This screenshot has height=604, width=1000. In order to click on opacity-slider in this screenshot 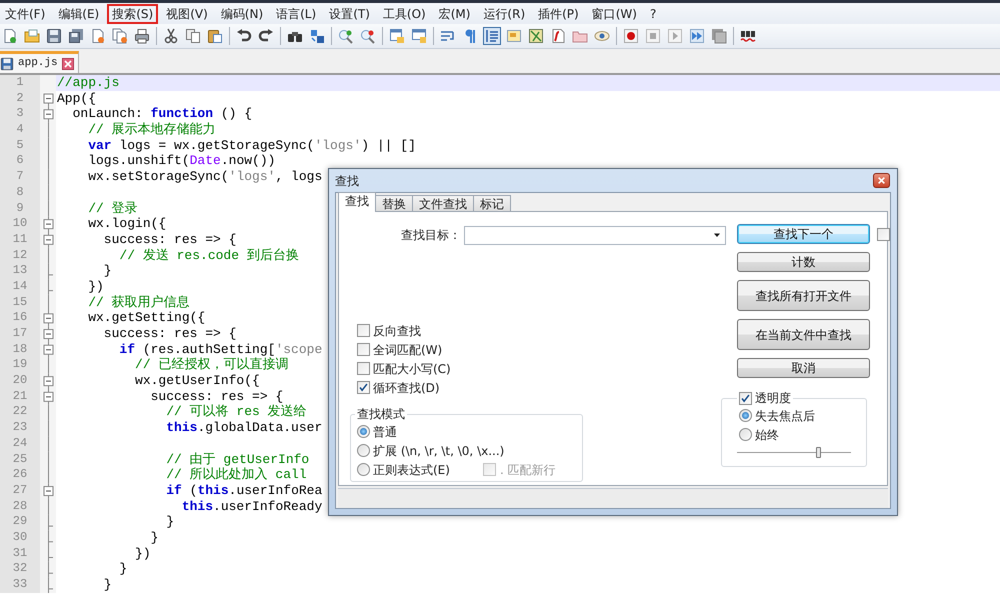, I will do `click(794, 452)`.